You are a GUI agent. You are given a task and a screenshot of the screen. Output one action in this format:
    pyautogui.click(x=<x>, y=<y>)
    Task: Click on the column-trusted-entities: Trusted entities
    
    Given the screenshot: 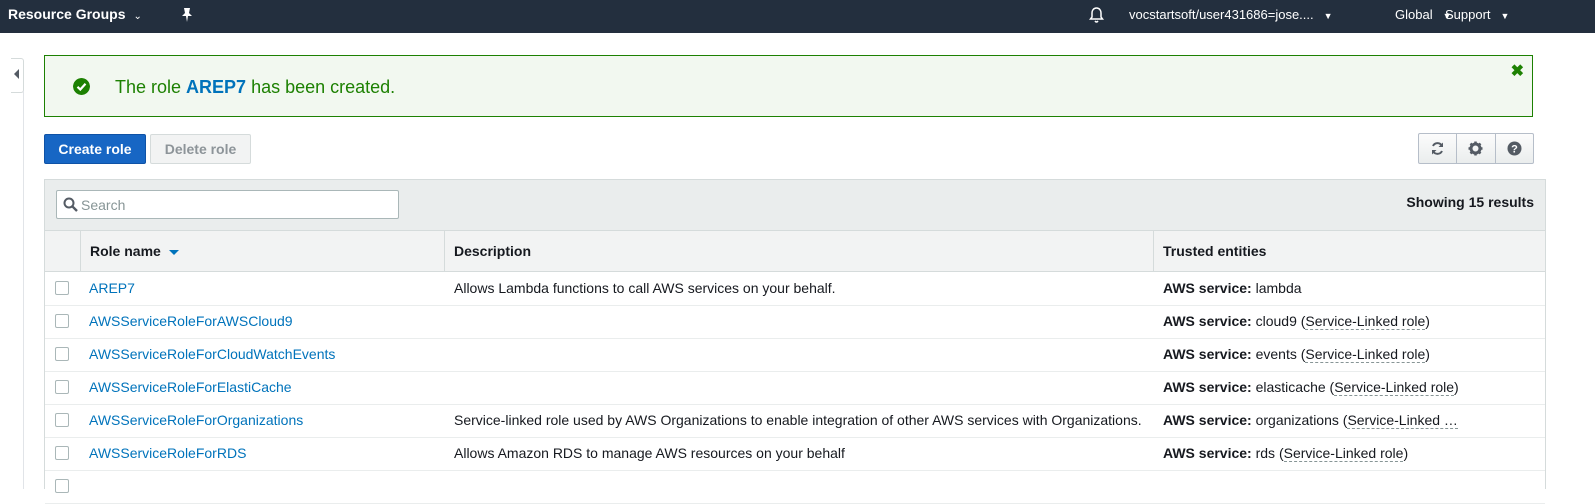 What is the action you would take?
    pyautogui.click(x=1349, y=251)
    